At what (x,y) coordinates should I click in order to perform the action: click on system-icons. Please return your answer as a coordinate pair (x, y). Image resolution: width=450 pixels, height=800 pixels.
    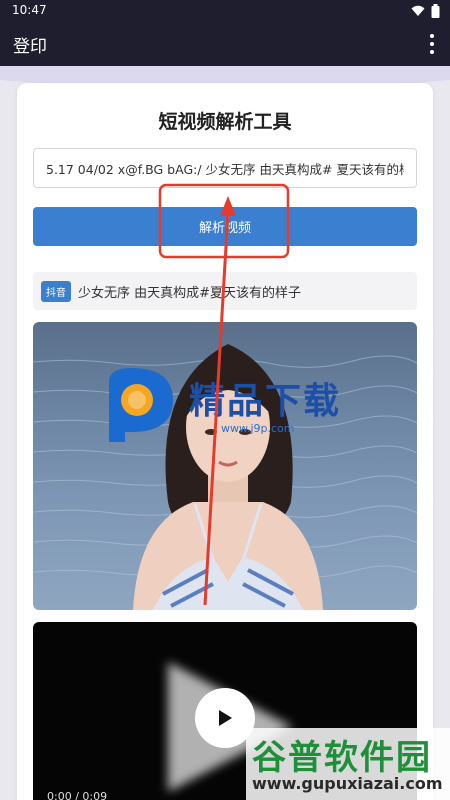
    Looking at the image, I should click on (425, 11).